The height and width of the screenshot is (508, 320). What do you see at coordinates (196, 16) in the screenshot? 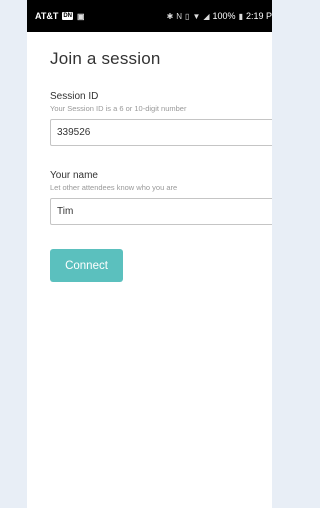
I see `wifi-icon: ▼` at bounding box center [196, 16].